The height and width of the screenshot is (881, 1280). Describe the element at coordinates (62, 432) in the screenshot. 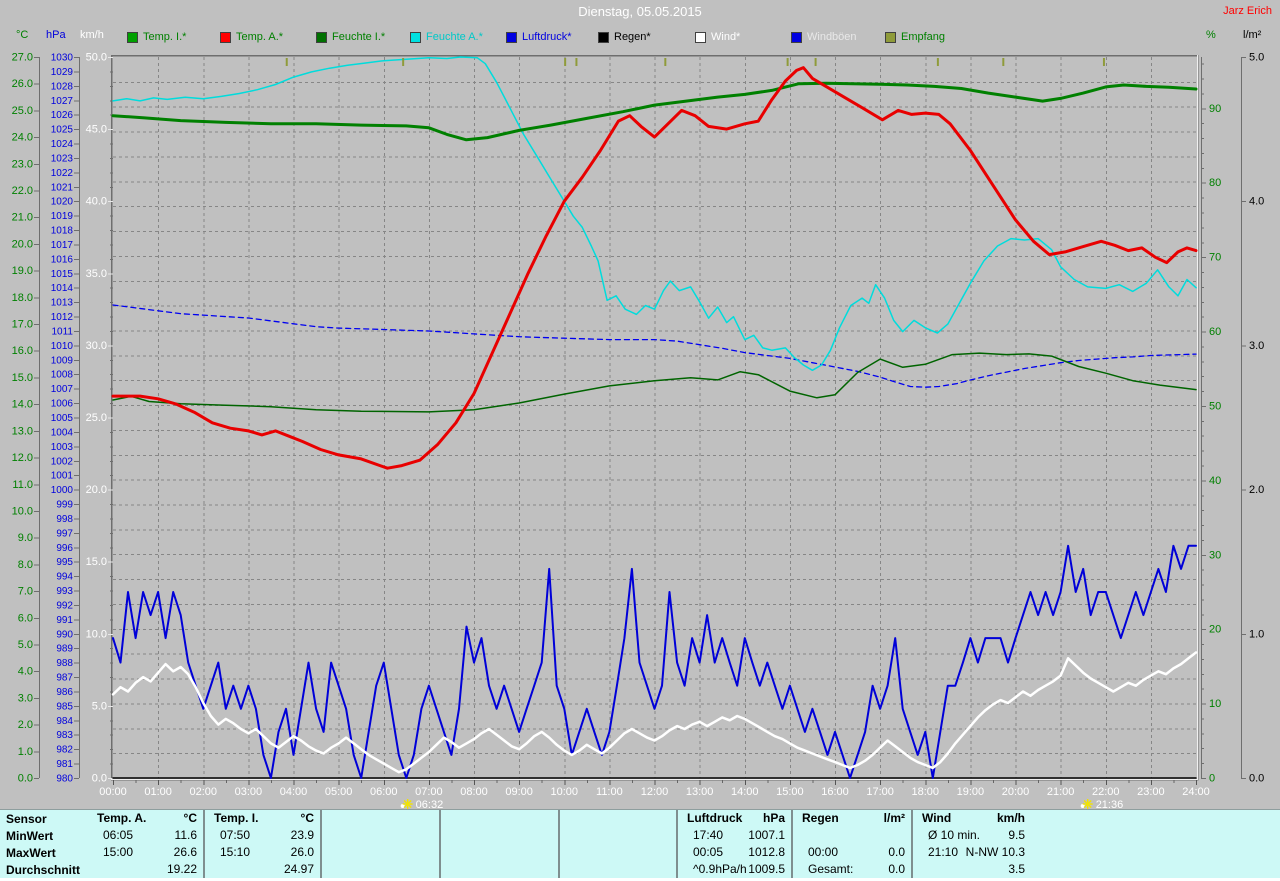

I see `svg-text: 1004` at that location.